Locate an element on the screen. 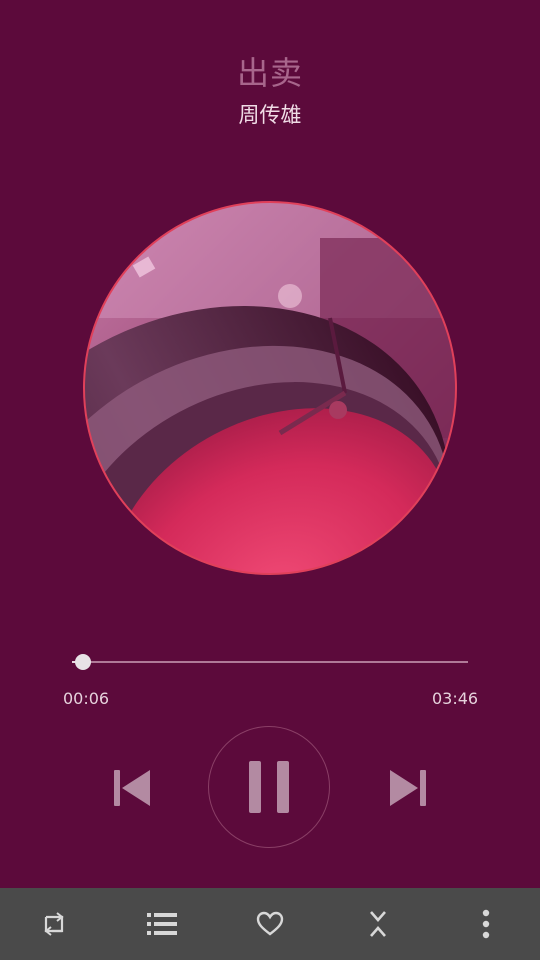 The height and width of the screenshot is (960, 540). heart-icon is located at coordinates (270, 923).